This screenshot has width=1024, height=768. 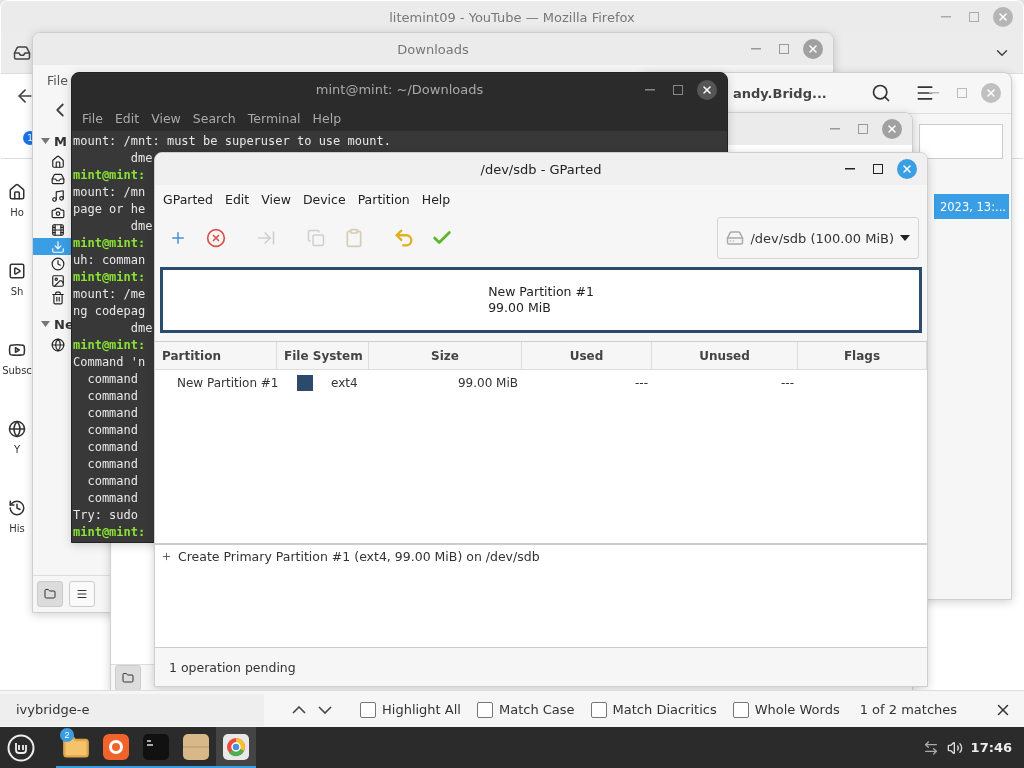 I want to click on output-text: uh: comman, so click(x=109, y=260).